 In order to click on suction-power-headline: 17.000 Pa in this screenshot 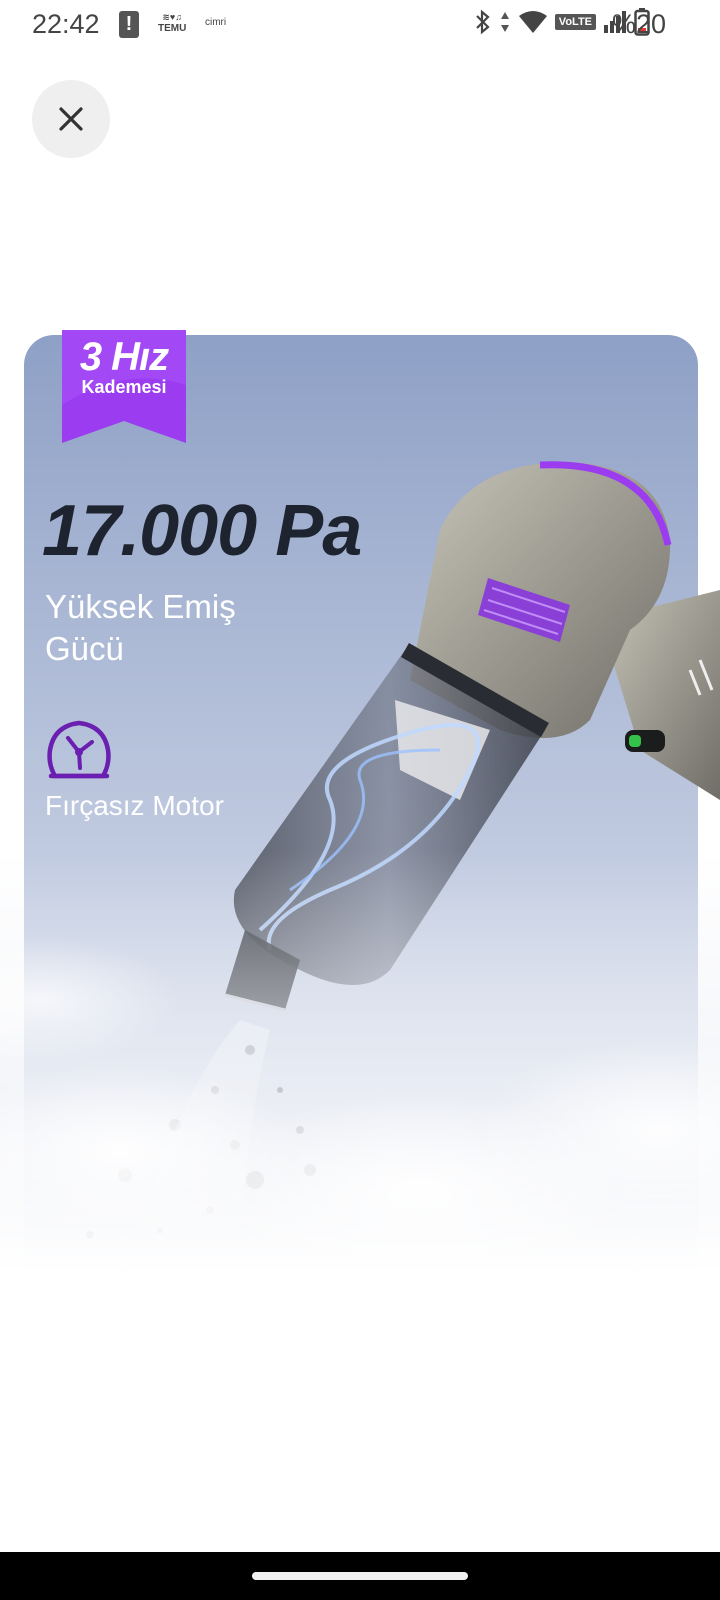, I will do `click(202, 531)`.